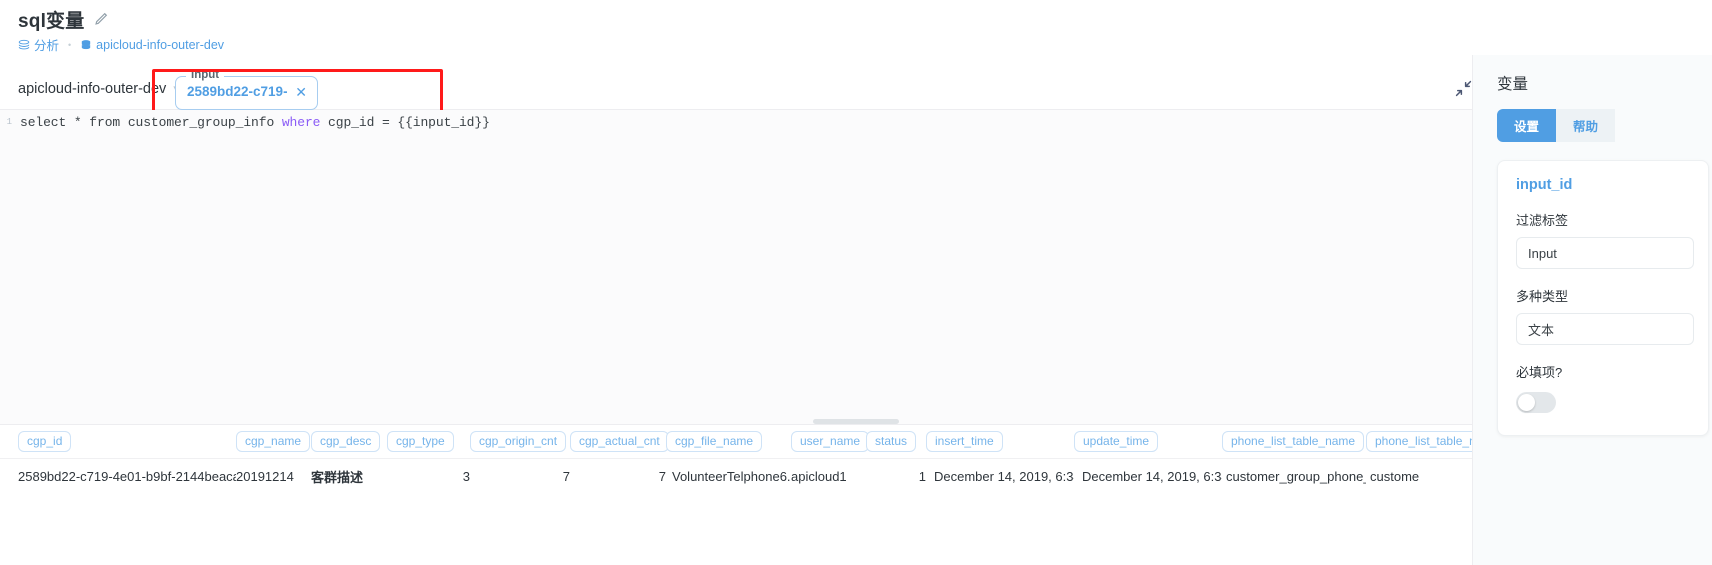 The width and height of the screenshot is (1712, 565). What do you see at coordinates (92, 88) in the screenshot?
I see `database-selector-label: apicloud-info-outer-dev` at bounding box center [92, 88].